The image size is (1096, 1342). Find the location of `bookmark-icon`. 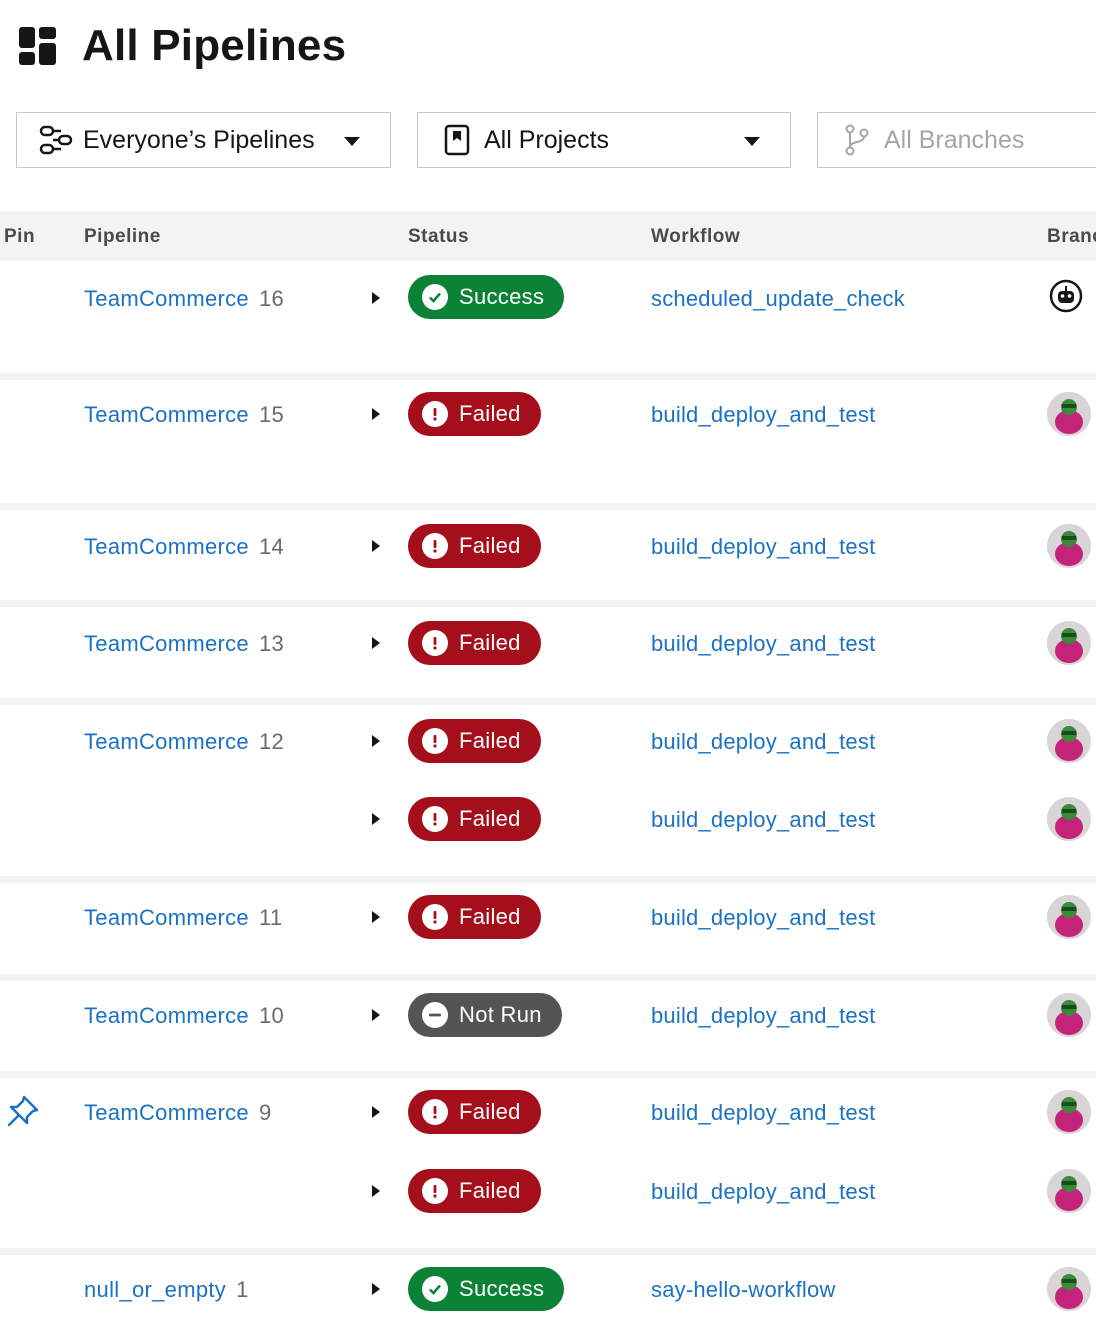

bookmark-icon is located at coordinates (457, 140).